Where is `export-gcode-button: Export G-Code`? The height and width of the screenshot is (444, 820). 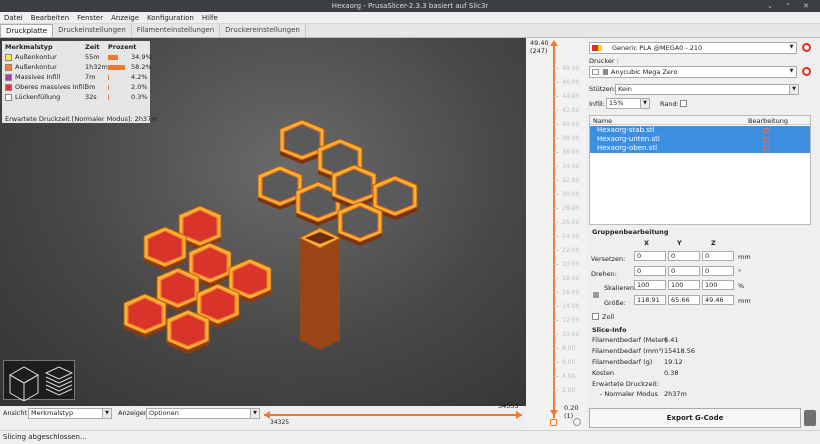 export-gcode-button: Export G-Code is located at coordinates (695, 418).